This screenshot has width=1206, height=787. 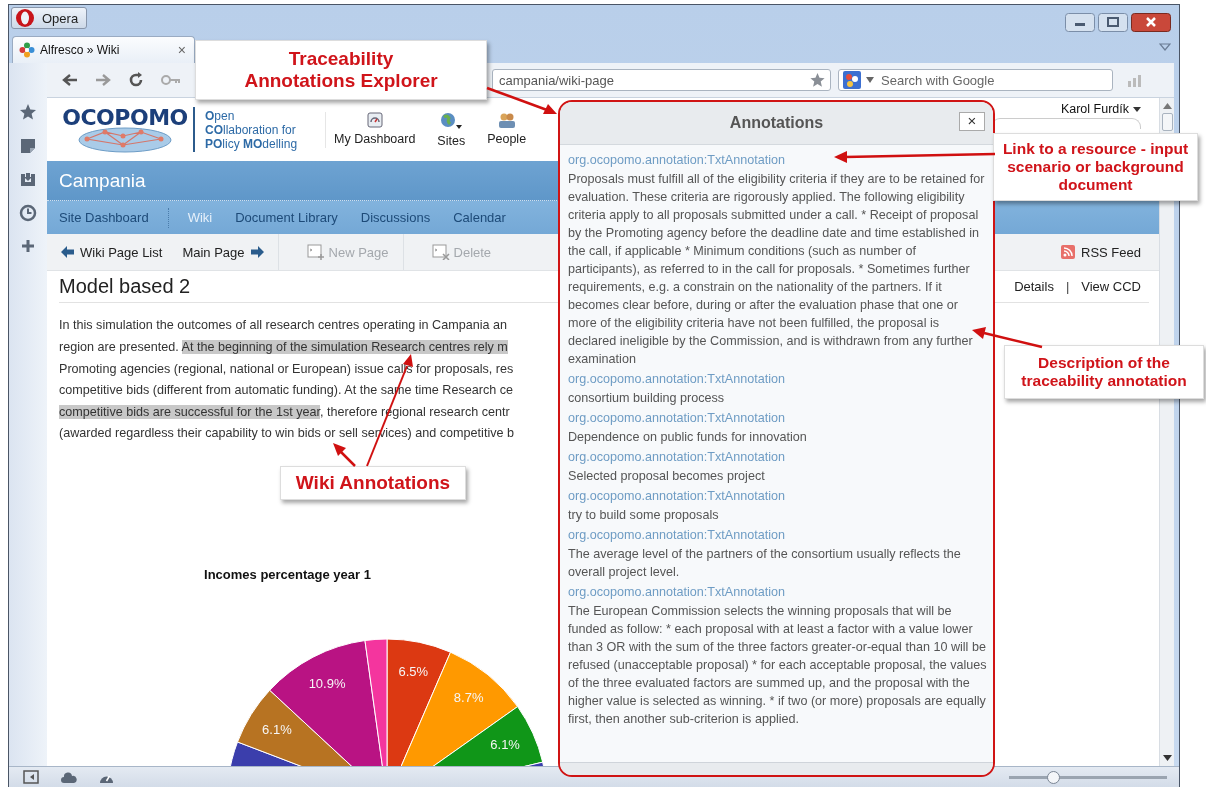 I want to click on tagline-text: COllaboration for, so click(x=251, y=129).